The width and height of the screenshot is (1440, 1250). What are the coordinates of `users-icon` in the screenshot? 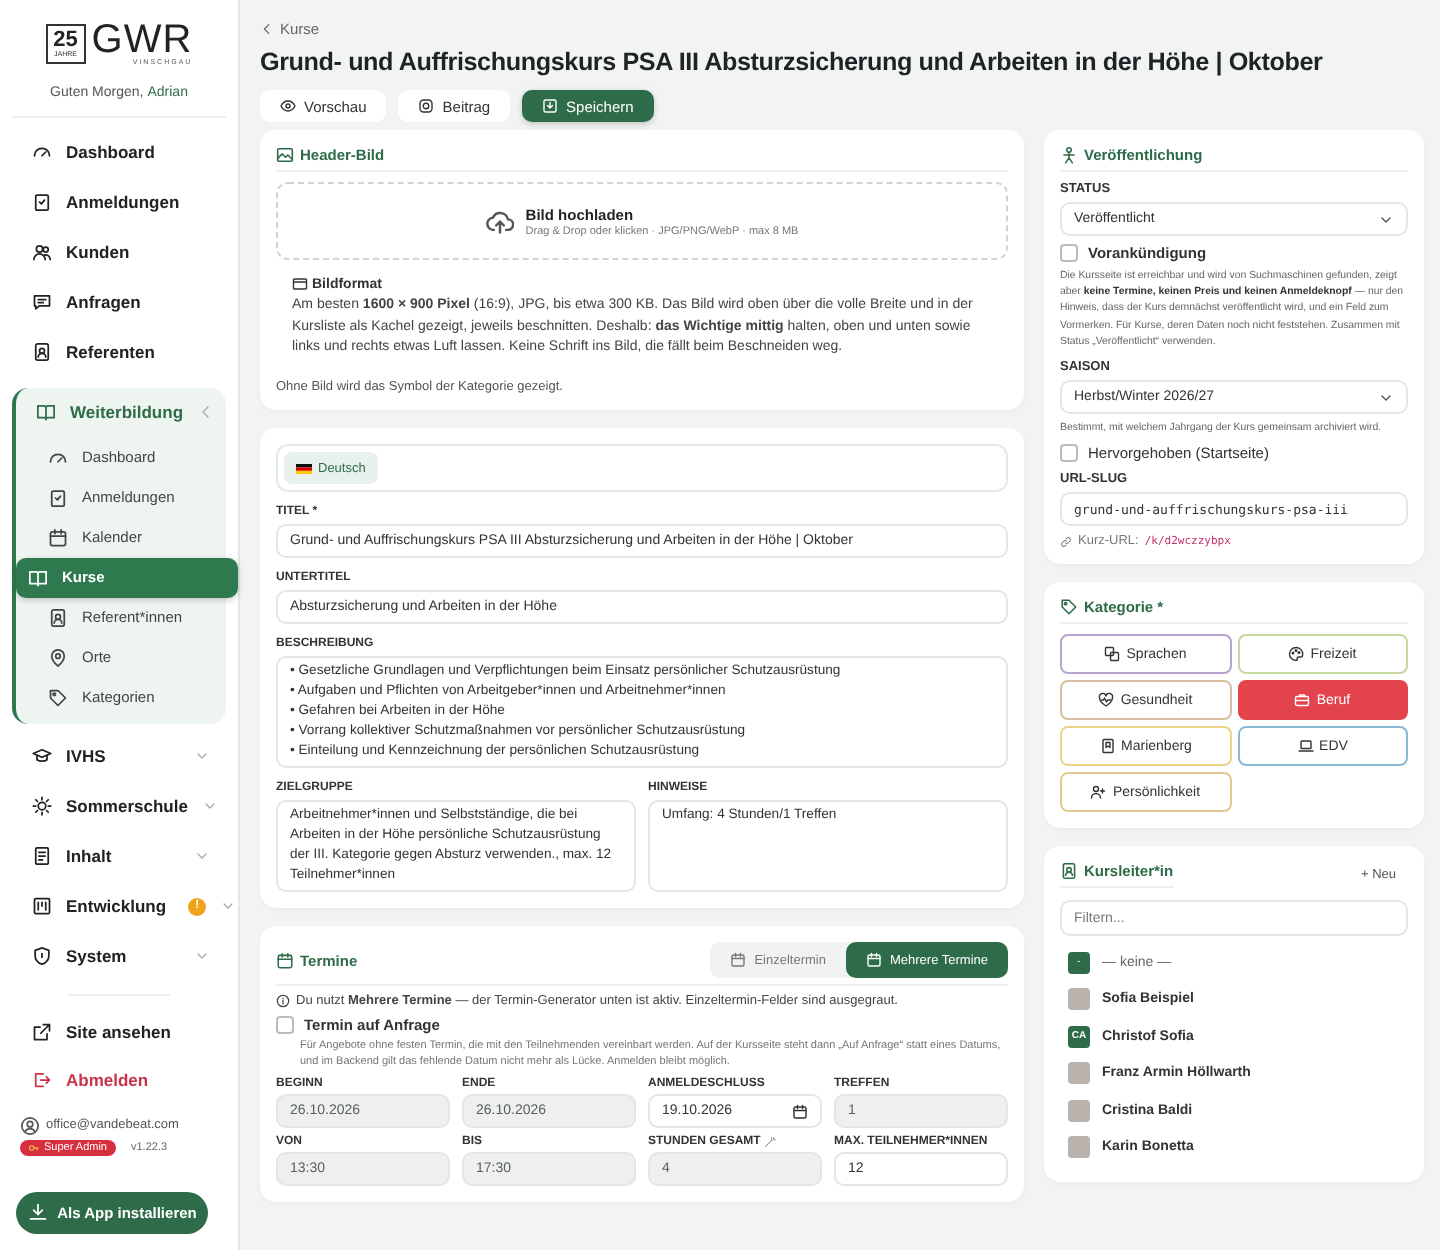 It's located at (42, 252).